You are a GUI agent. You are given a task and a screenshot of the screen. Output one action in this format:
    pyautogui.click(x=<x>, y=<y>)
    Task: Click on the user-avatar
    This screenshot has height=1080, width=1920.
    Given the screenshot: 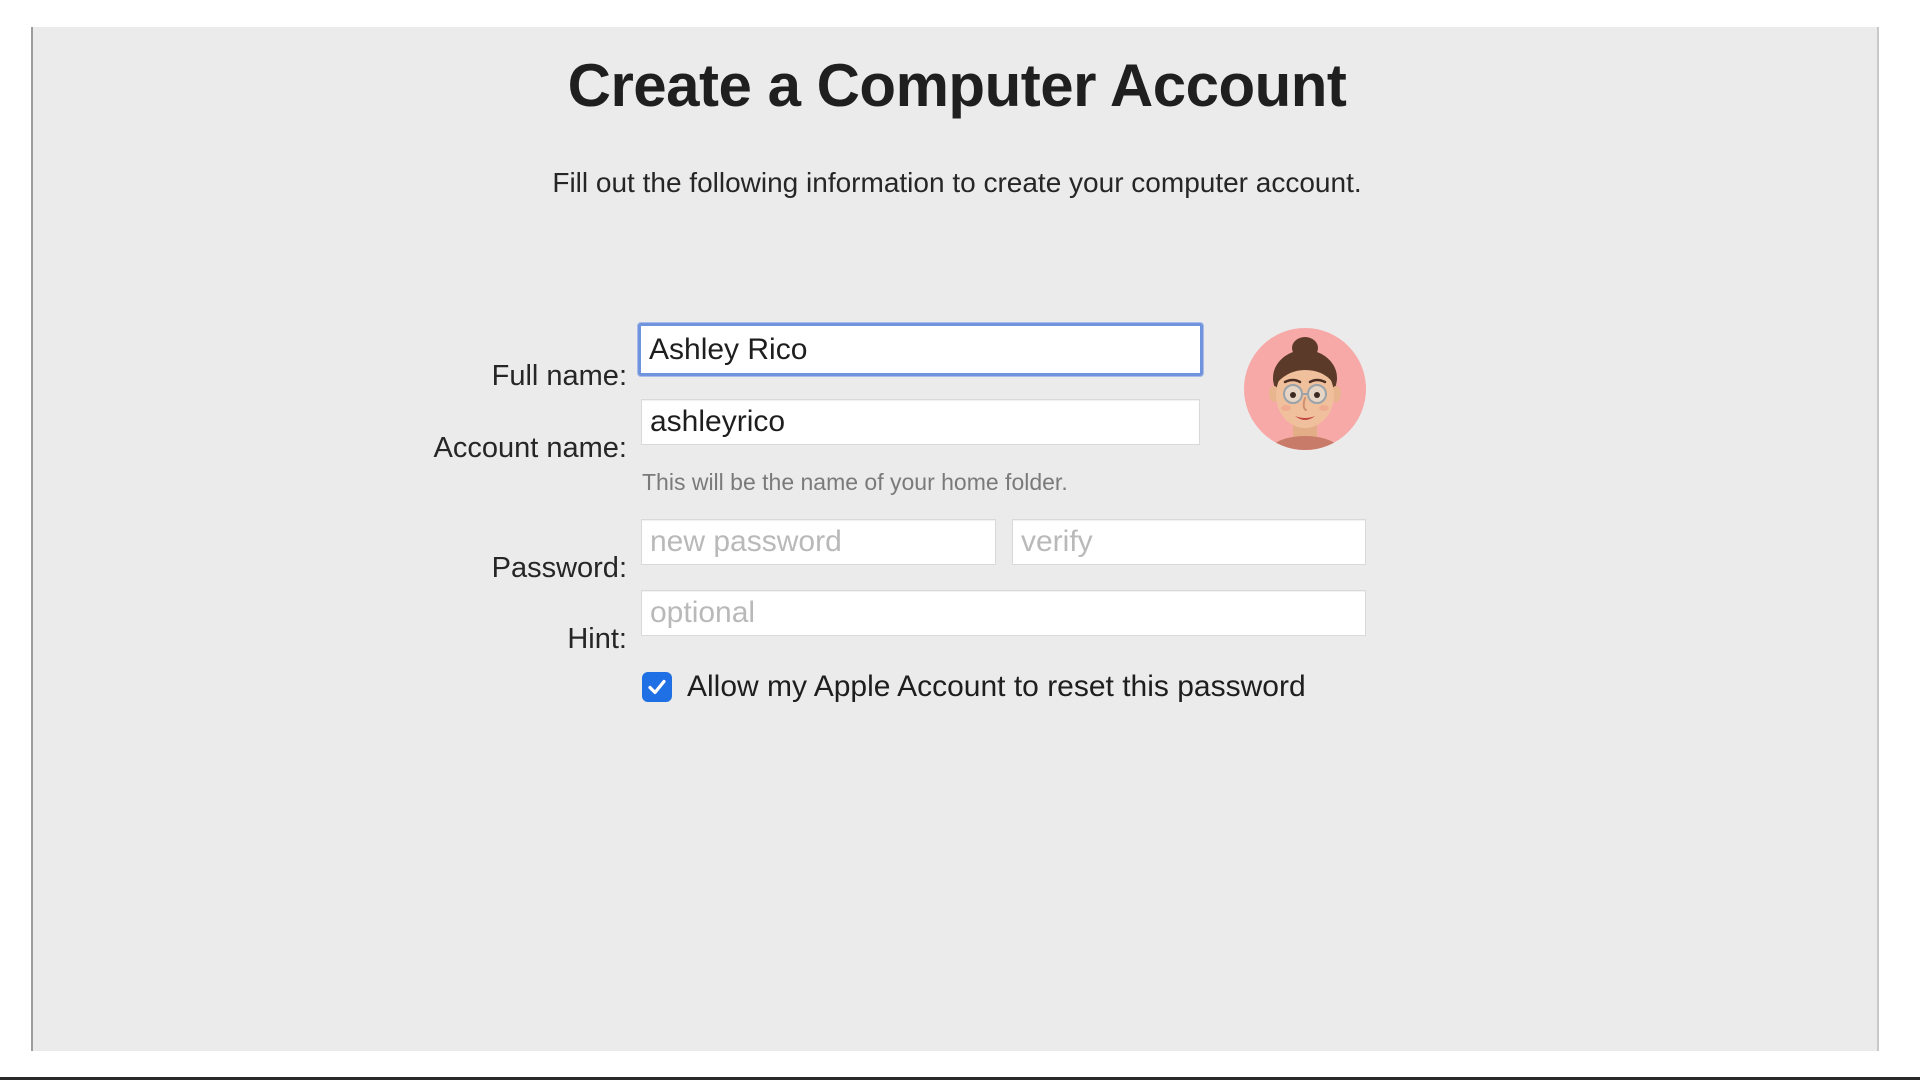 What is the action you would take?
    pyautogui.click(x=1305, y=389)
    